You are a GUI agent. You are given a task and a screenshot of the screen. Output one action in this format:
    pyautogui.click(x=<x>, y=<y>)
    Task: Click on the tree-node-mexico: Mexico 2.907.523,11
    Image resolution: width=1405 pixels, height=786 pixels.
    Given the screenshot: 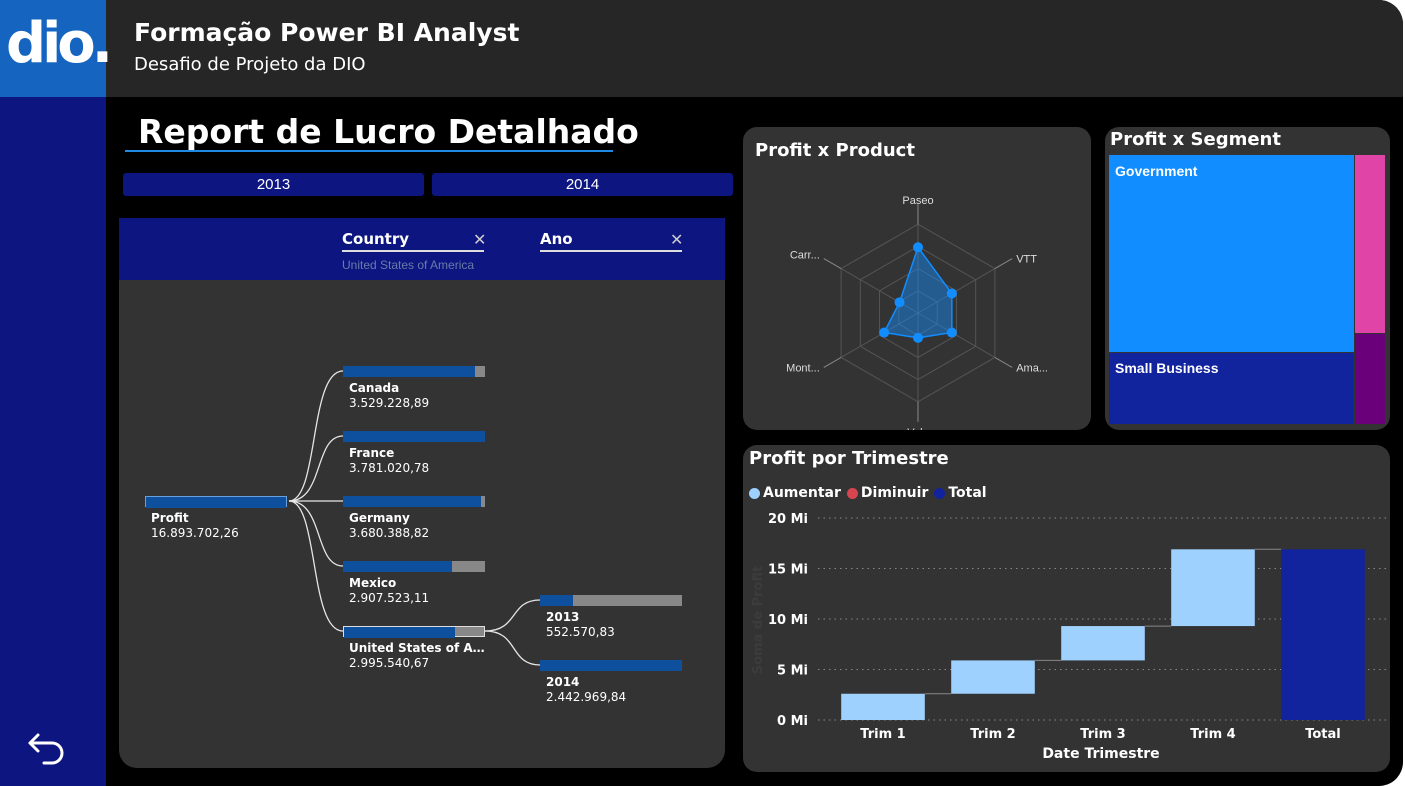 What is the action you would take?
    pyautogui.click(x=416, y=583)
    